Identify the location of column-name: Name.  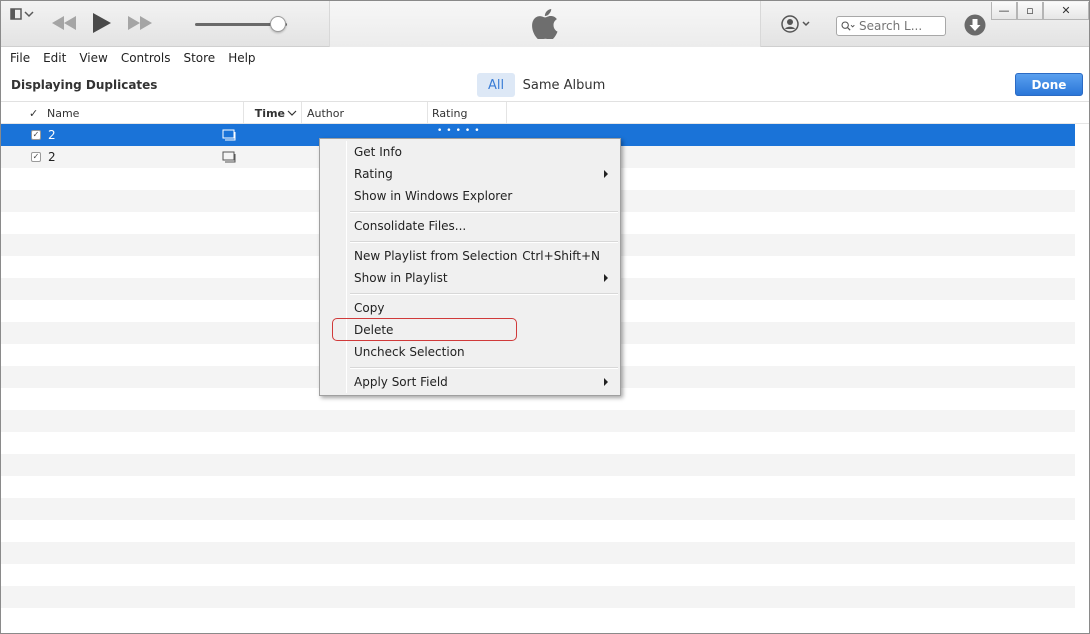
(145, 113).